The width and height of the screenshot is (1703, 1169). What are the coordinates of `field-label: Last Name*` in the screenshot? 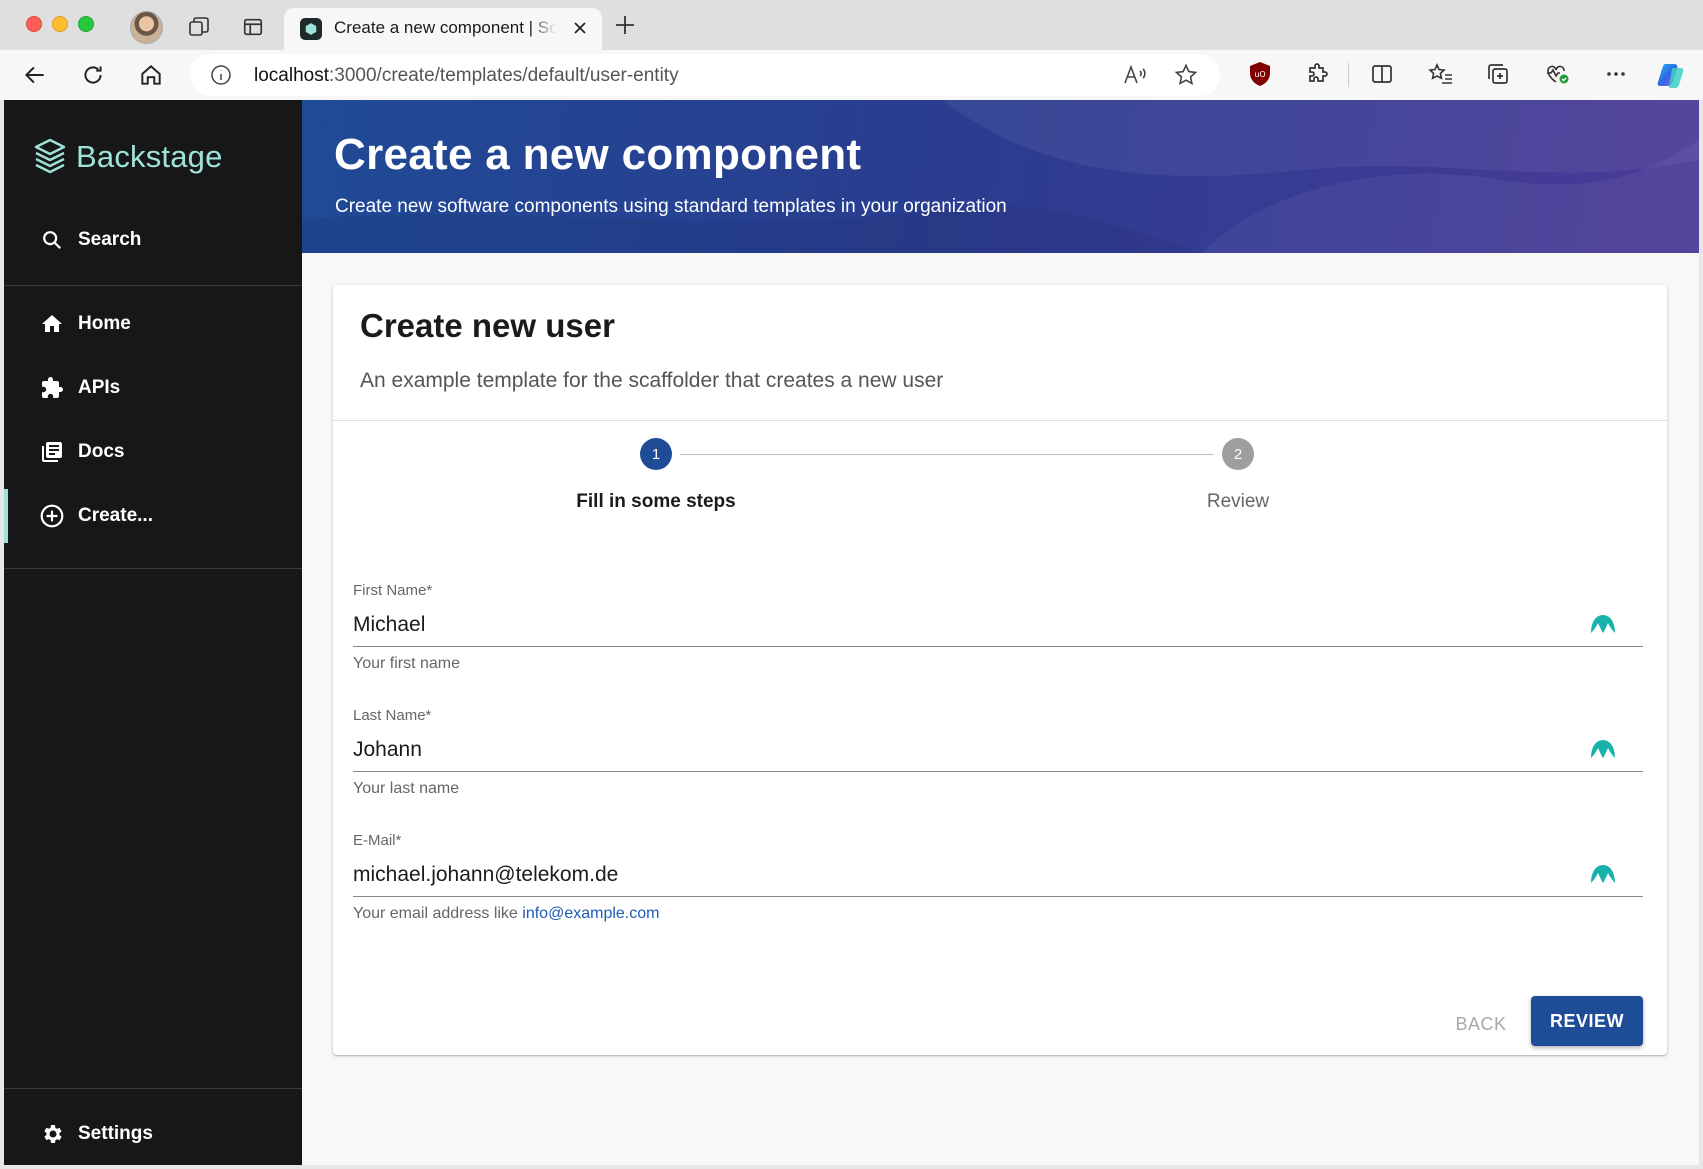 It's located at (392, 715).